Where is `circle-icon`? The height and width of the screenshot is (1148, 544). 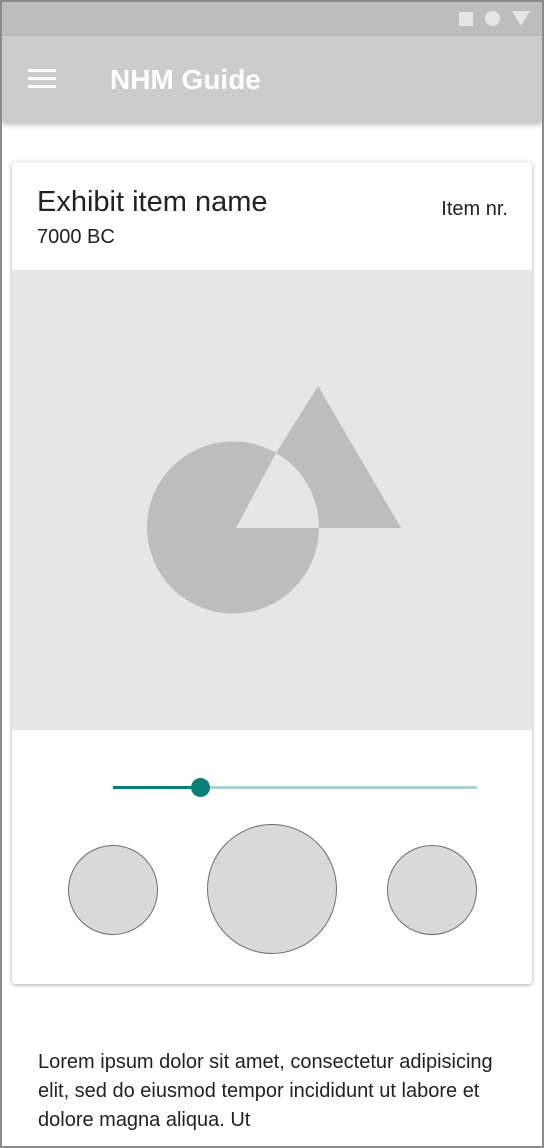
circle-icon is located at coordinates (492, 18).